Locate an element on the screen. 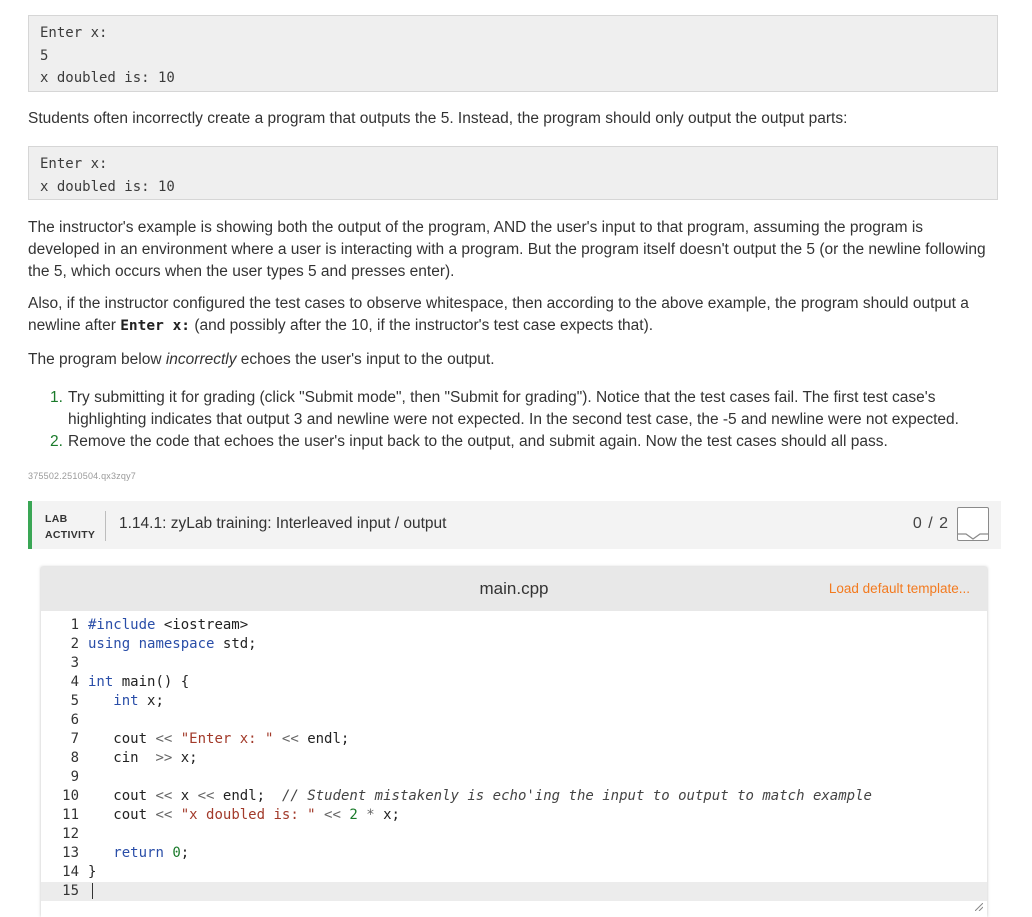 The height and width of the screenshot is (917, 1032). code-line: 9 is located at coordinates (514, 777).